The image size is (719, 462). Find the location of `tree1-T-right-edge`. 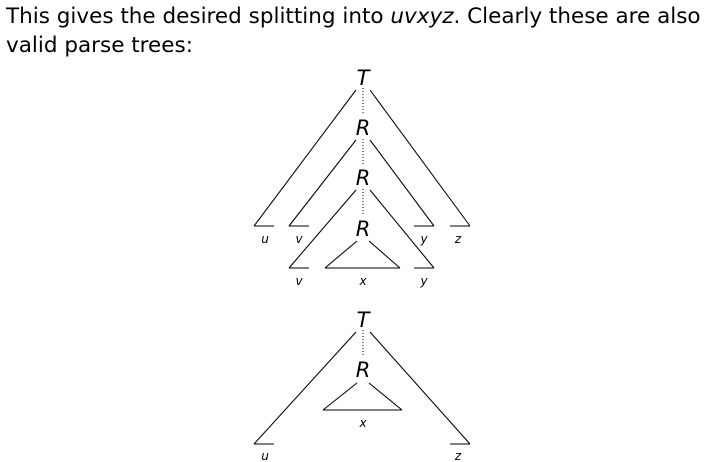

tree1-T-right-edge is located at coordinates (420, 158).